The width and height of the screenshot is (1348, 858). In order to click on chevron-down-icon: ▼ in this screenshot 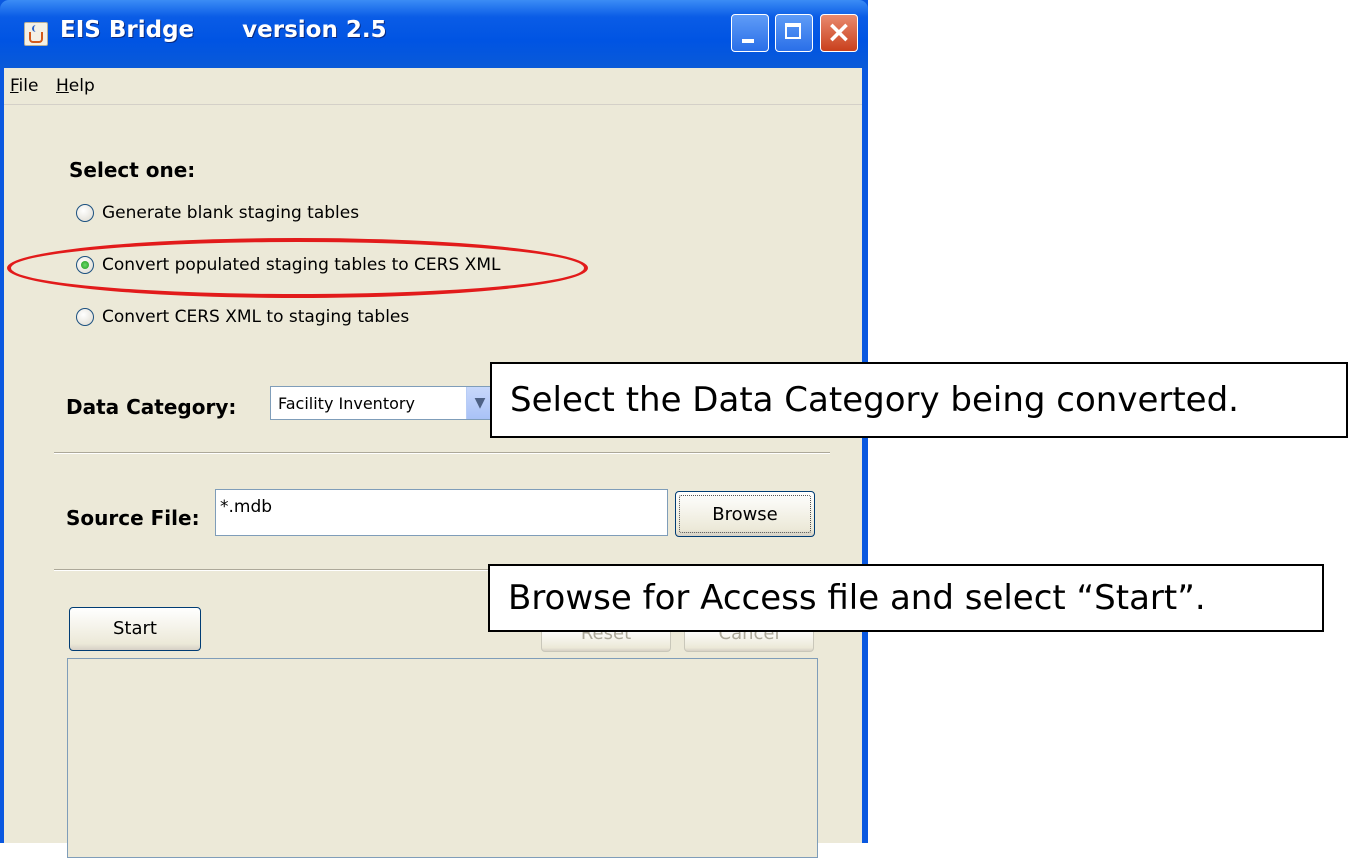, I will do `click(479, 403)`.